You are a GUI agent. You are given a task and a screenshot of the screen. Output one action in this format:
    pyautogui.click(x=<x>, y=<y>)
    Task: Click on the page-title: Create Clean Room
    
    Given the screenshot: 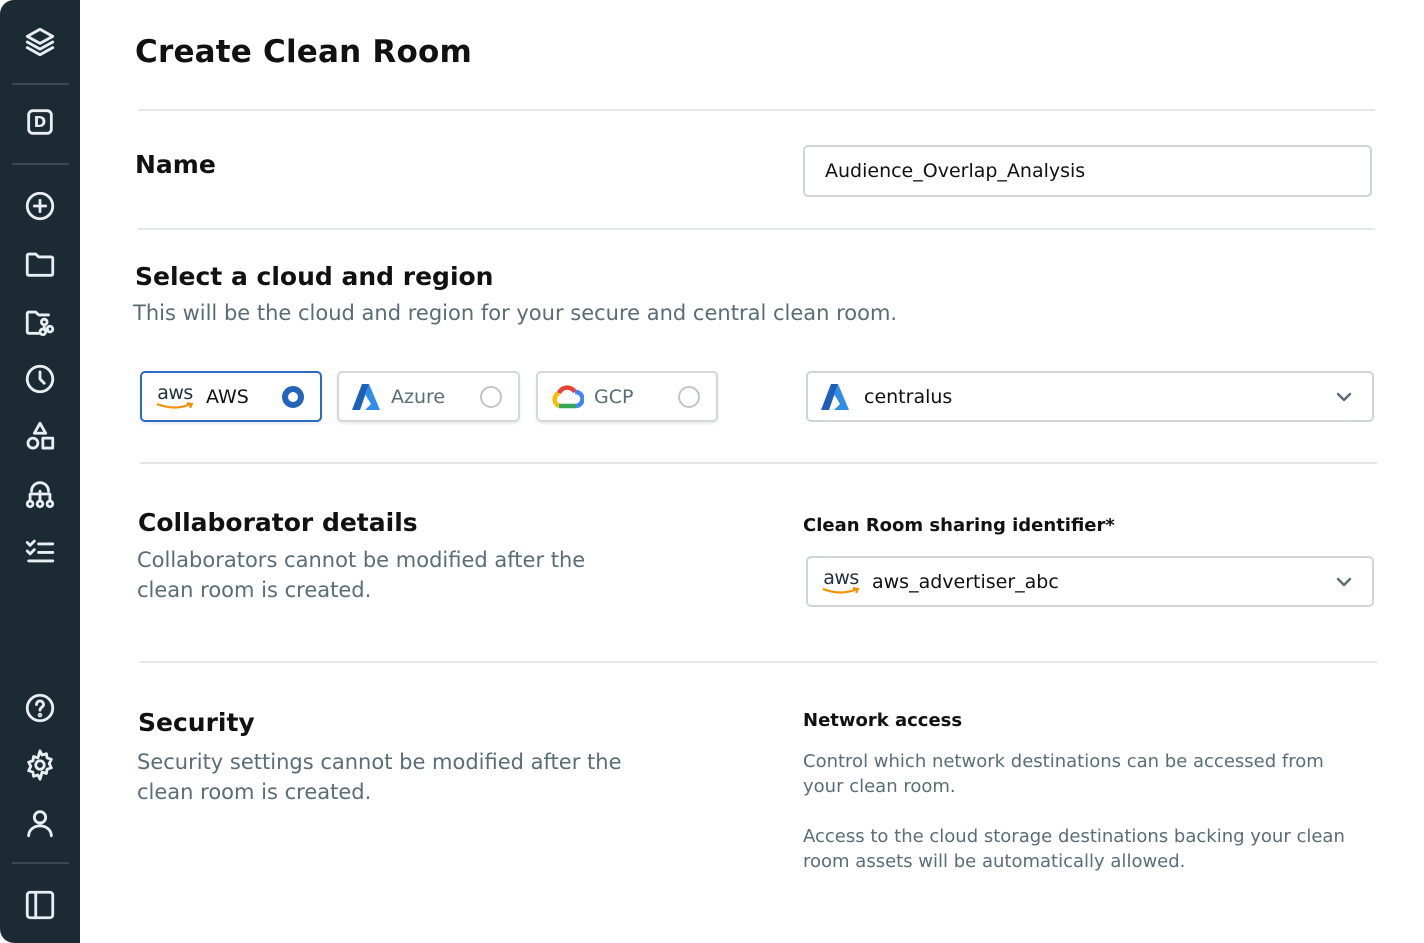 What is the action you would take?
    pyautogui.click(x=303, y=52)
    